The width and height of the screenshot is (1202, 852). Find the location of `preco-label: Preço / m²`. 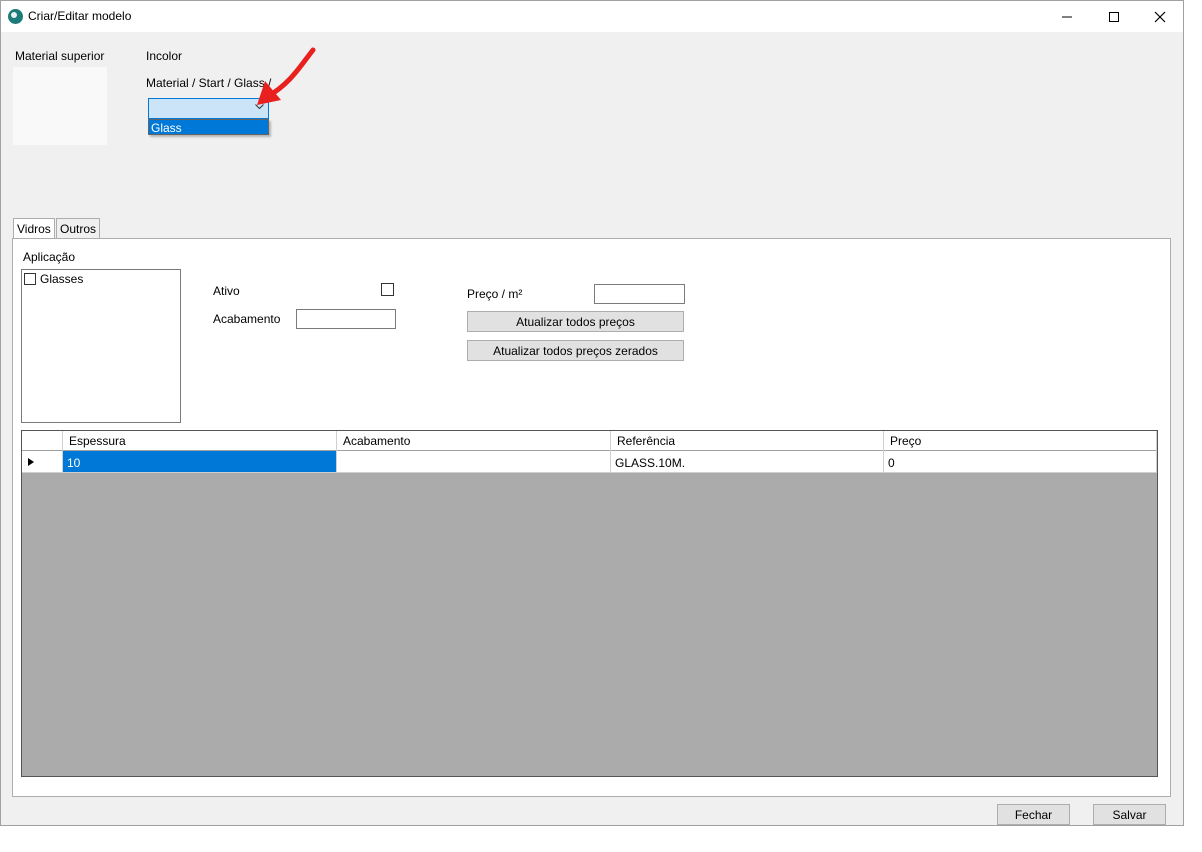

preco-label: Preço / m² is located at coordinates (495, 294).